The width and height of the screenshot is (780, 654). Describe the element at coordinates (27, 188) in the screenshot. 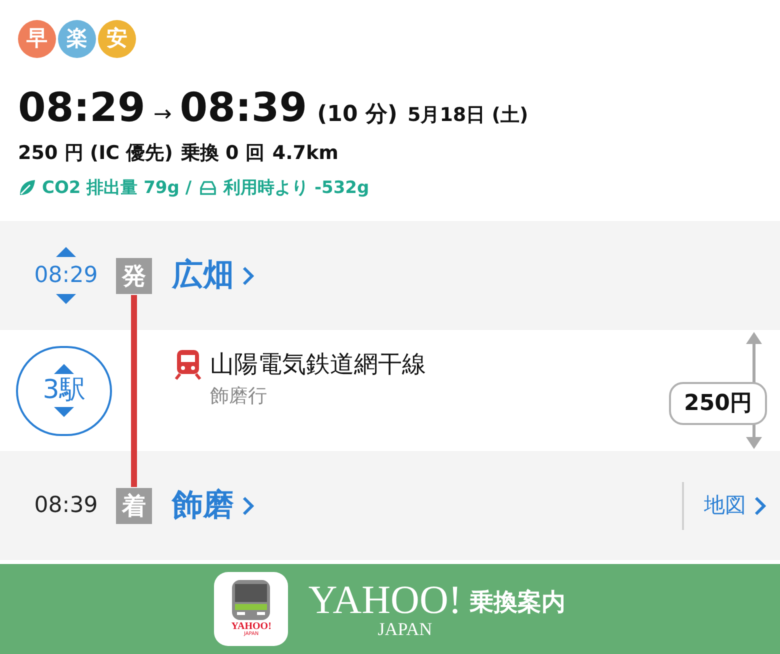

I see `leaf-icon` at that location.